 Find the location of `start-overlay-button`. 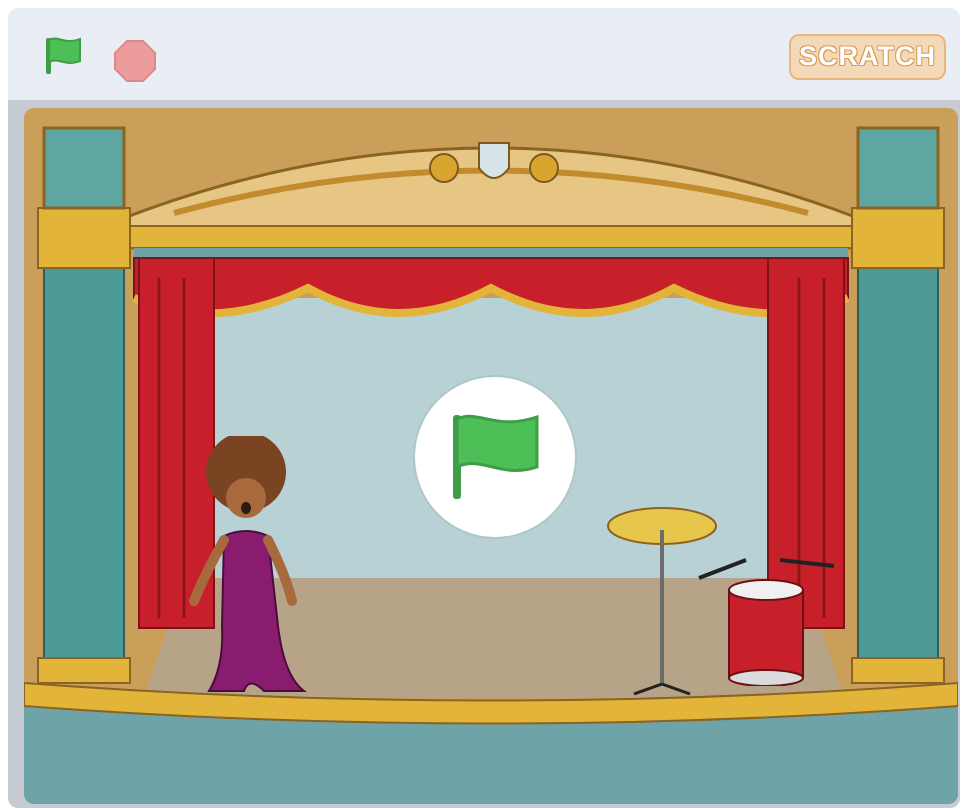

start-overlay-button is located at coordinates (495, 457).